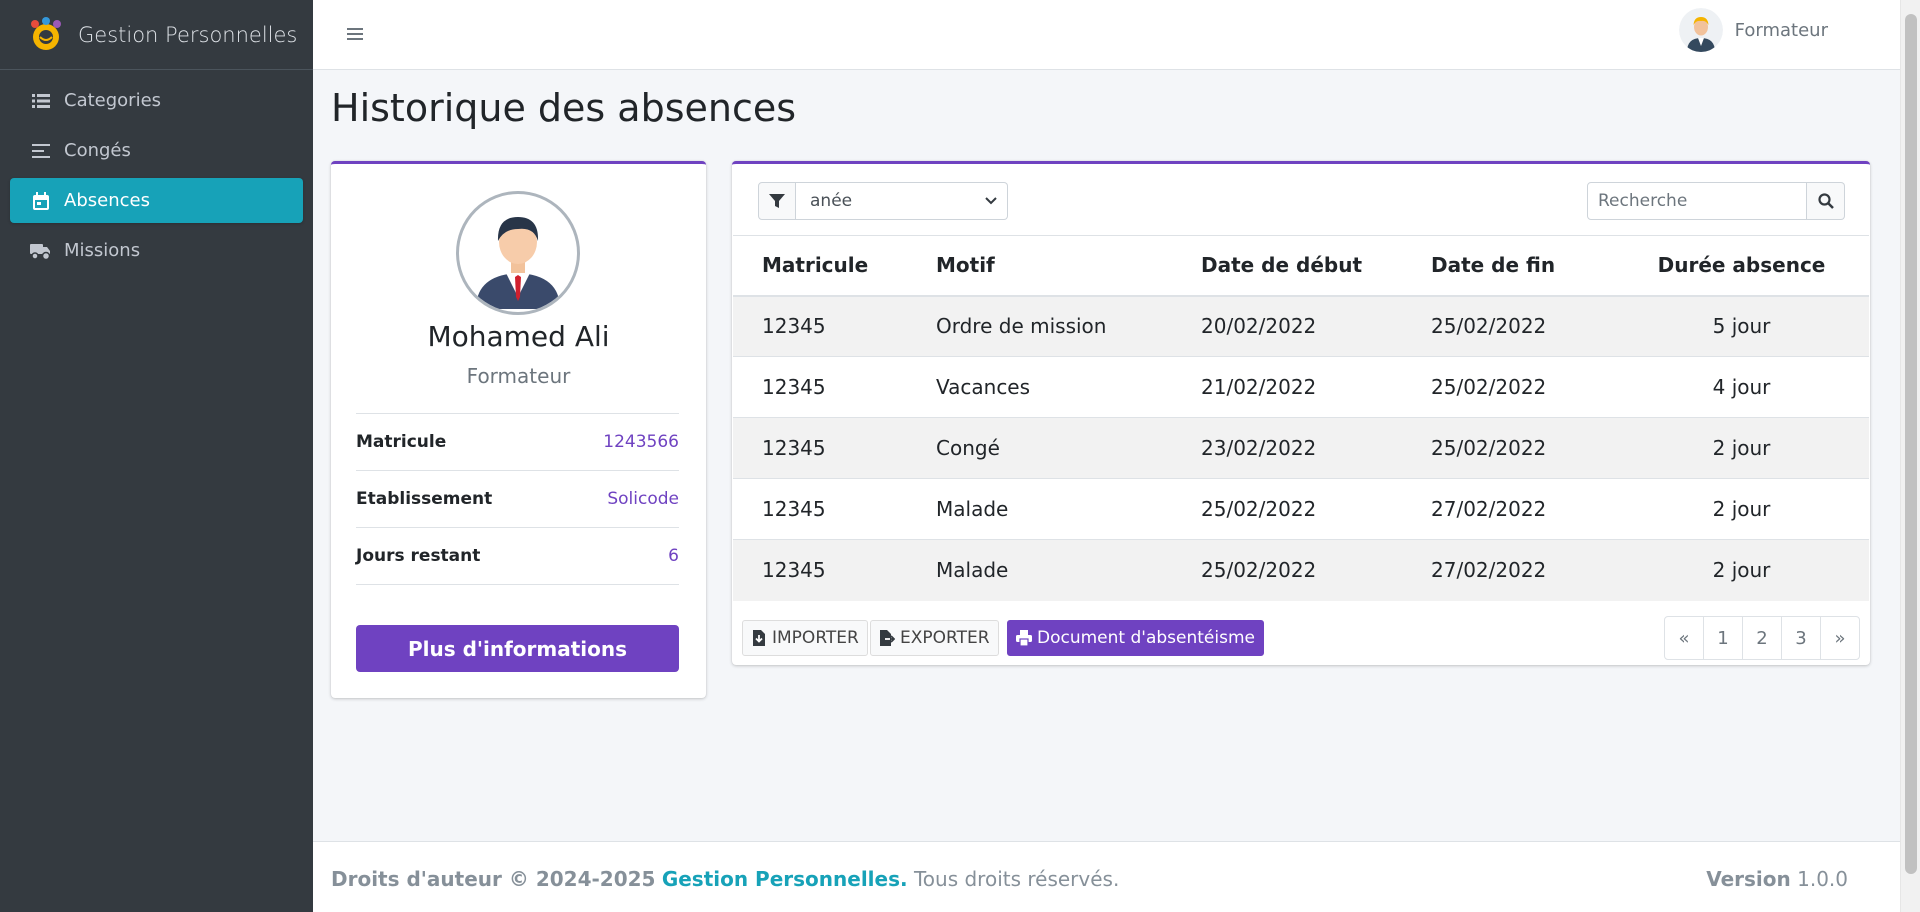 This screenshot has width=1920, height=912. I want to click on info-label: Jours restant, so click(418, 556).